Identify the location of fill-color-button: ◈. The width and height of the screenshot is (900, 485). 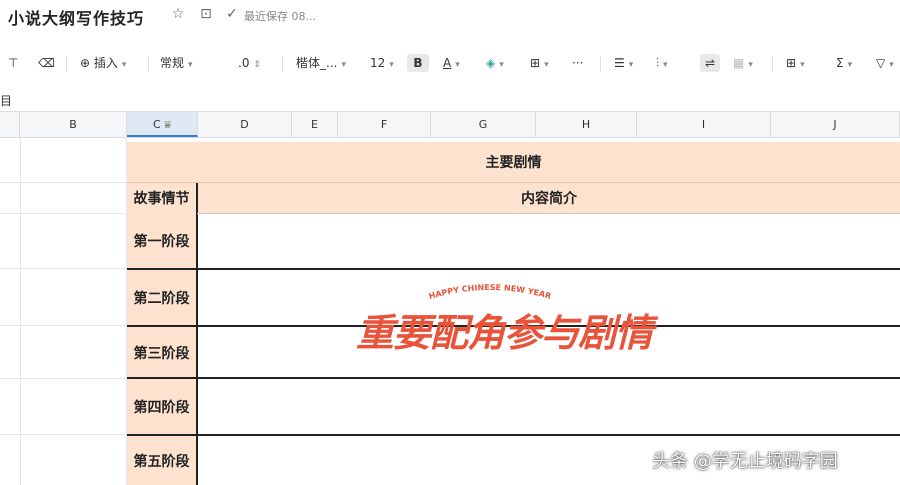
(495, 63).